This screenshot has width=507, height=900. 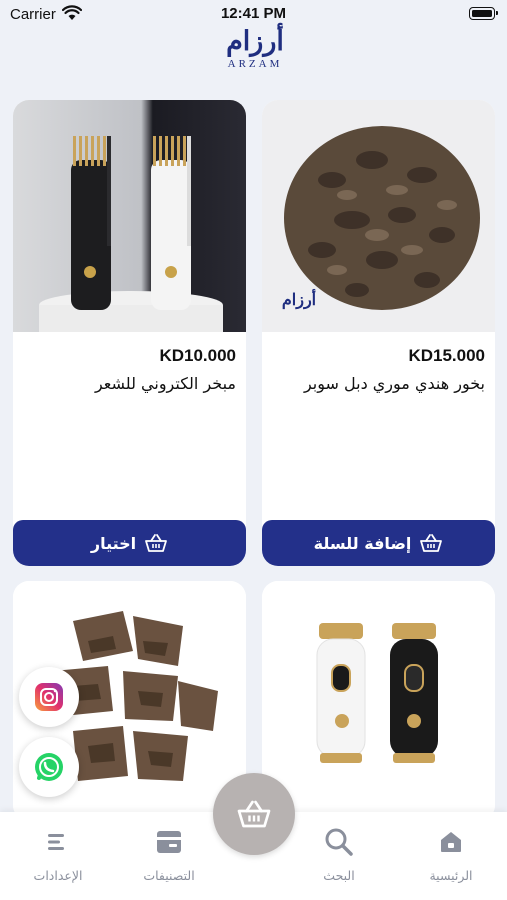 What do you see at coordinates (197, 355) in the screenshot?
I see `product-price: KD10.000` at bounding box center [197, 355].